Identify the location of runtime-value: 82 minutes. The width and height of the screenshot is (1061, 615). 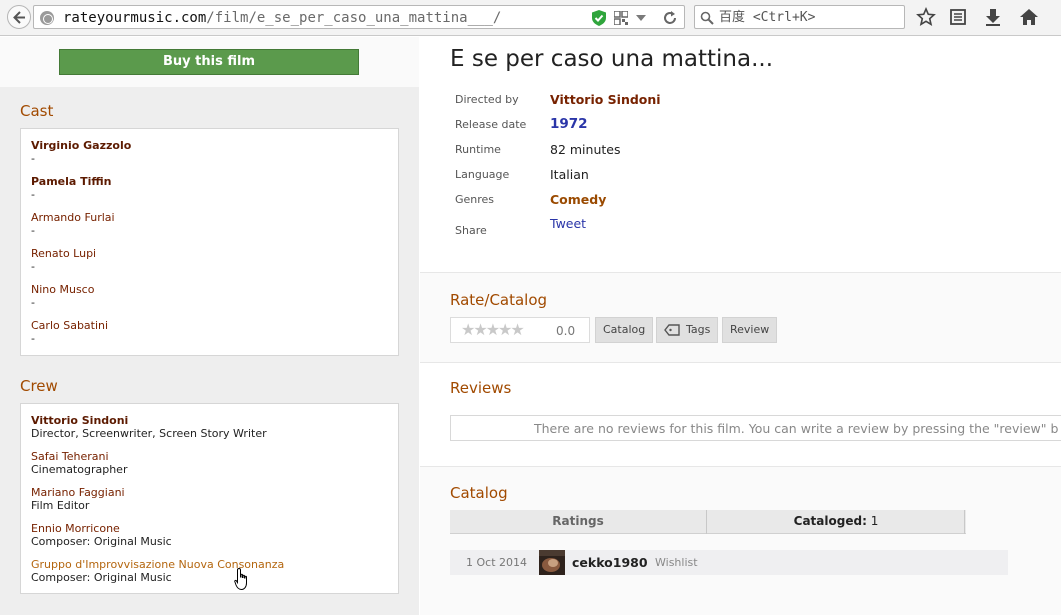
(585, 149).